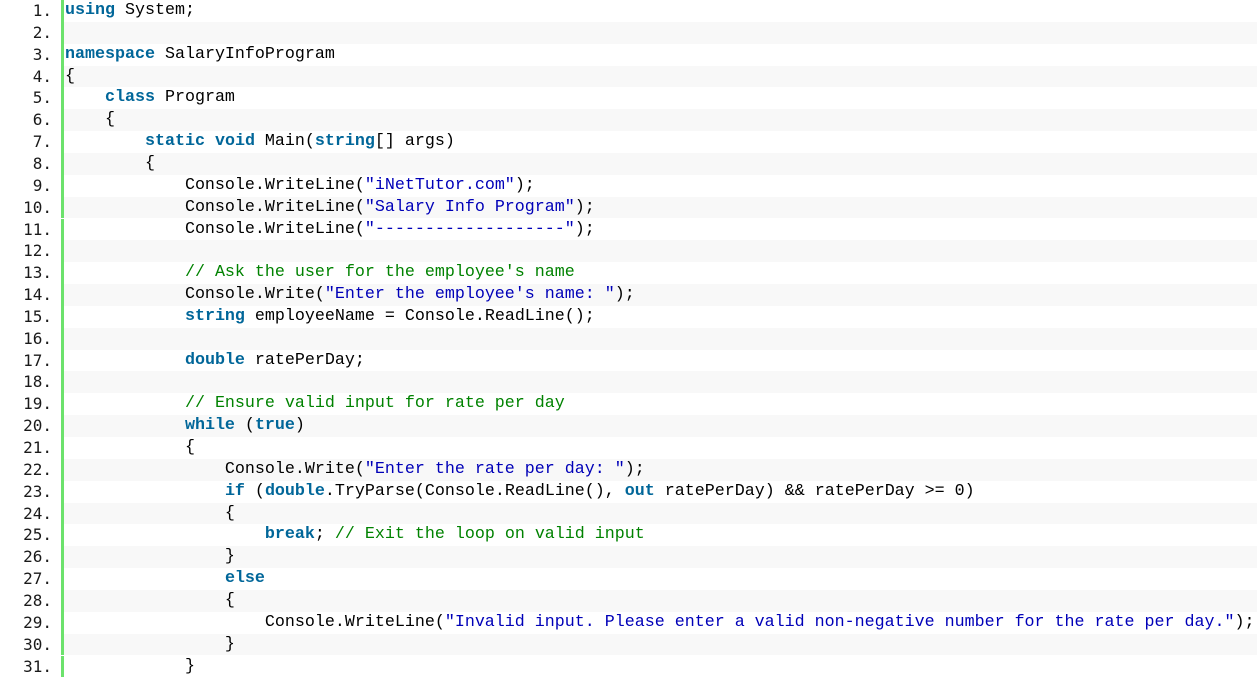 This screenshot has height=680, width=1257. What do you see at coordinates (374, 404) in the screenshot?
I see `token-comment: // Ensure valid input for rate per day` at bounding box center [374, 404].